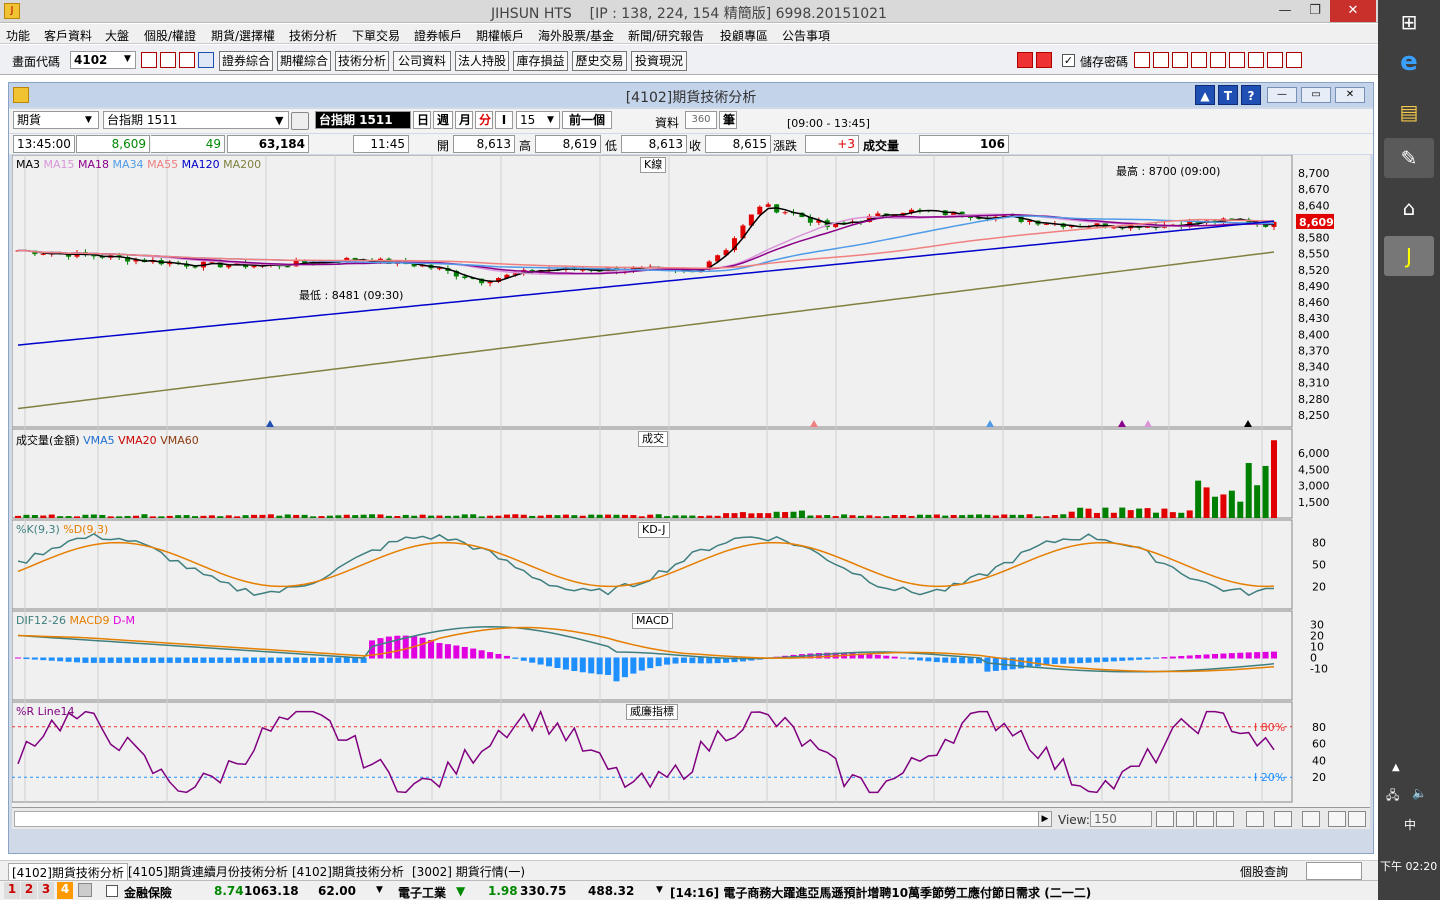  I want to click on win-close-button: ✕, so click(1350, 95).